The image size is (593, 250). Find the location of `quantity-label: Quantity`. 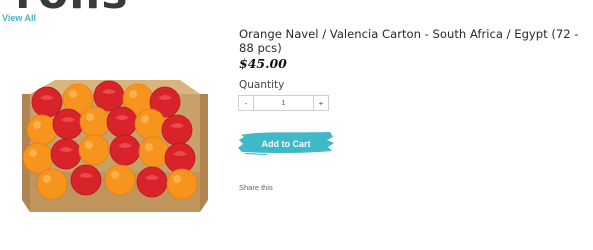

quantity-label: Quantity is located at coordinates (262, 85).